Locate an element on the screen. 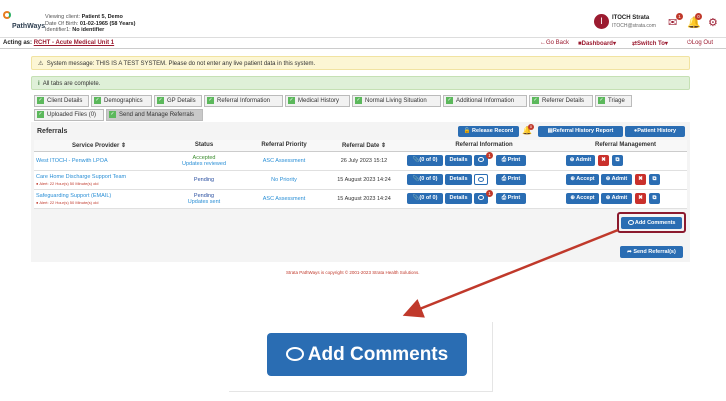 The image size is (726, 401). tab-client-details: ✓ Client Details is located at coordinates (61, 101).